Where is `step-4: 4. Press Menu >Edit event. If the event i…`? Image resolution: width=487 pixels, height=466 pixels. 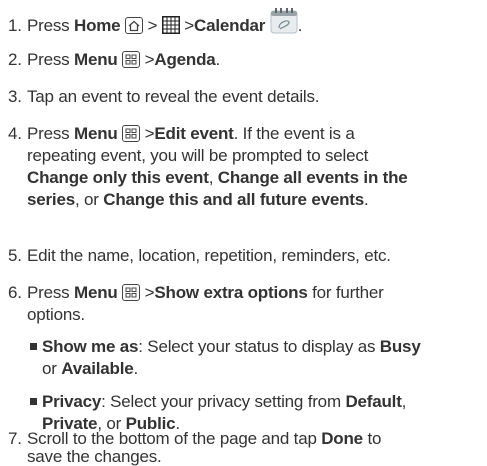 step-4: 4. Press Menu >Edit event. If the event i… is located at coordinates (208, 166).